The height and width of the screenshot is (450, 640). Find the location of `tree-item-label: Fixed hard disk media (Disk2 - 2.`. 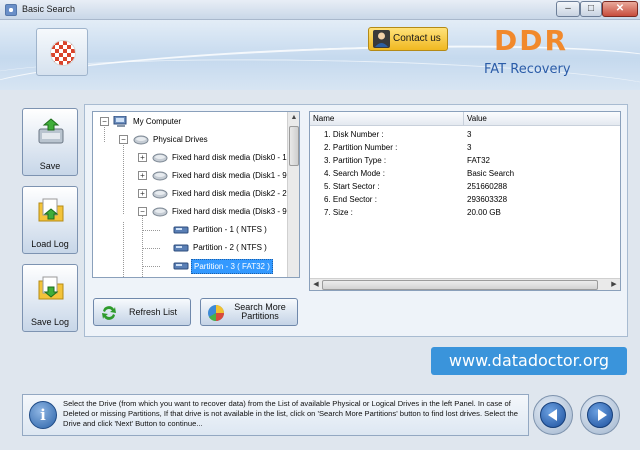

tree-item-label: Fixed hard disk media (Disk2 - 2. is located at coordinates (230, 193).